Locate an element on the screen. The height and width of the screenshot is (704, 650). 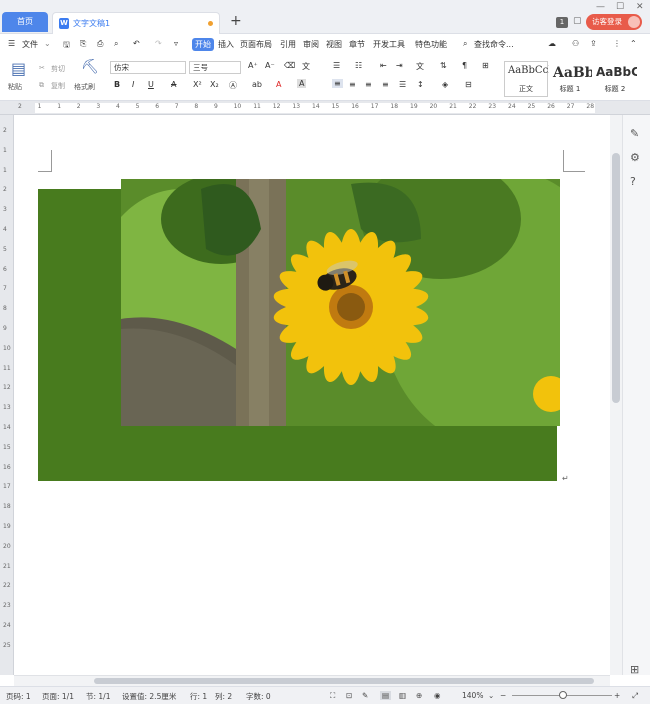
zoom-slider-thumb is located at coordinates (563, 695).